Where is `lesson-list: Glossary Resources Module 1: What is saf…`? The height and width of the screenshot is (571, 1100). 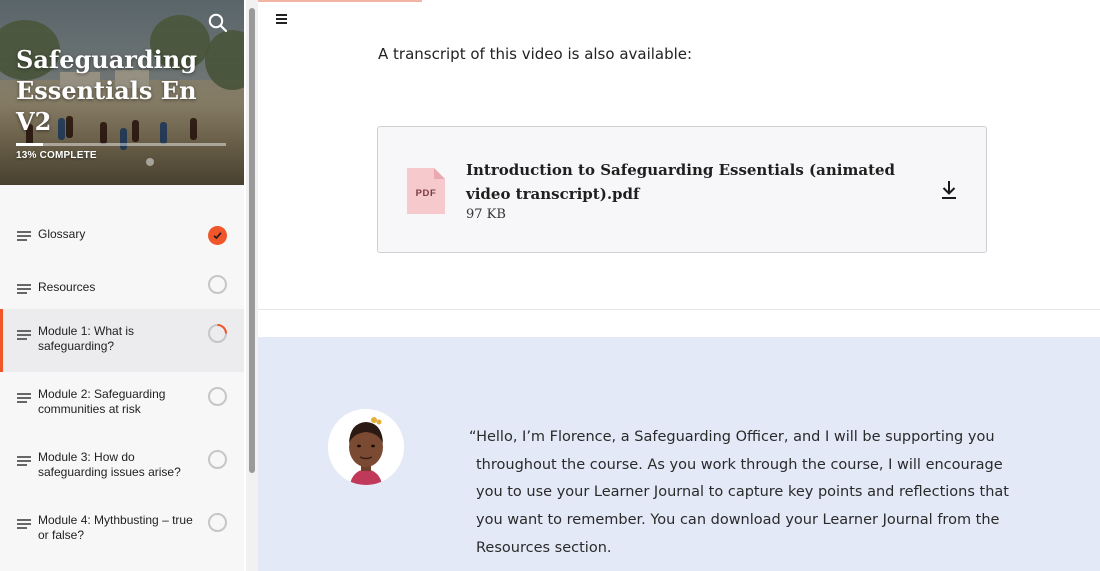 lesson-list: Glossary Resources Module 1: What is saf… is located at coordinates (122, 384).